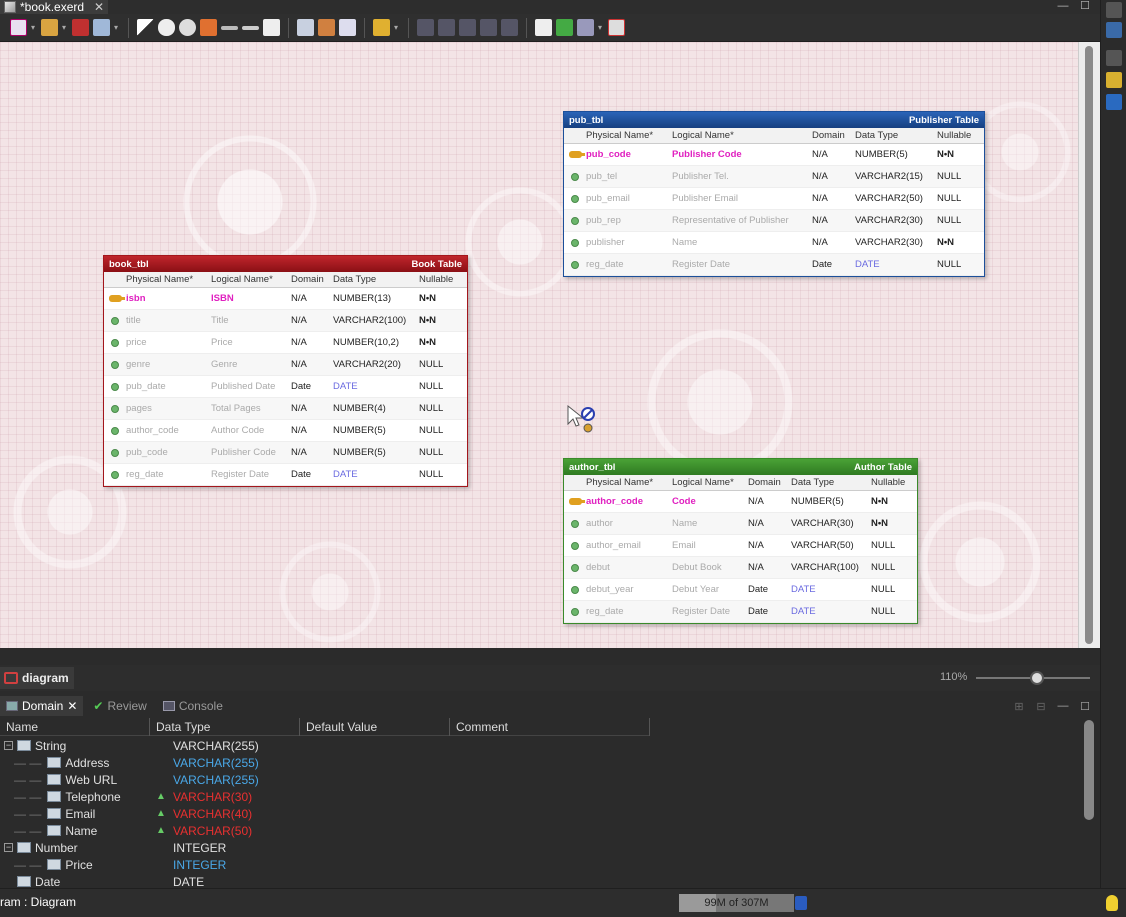 The width and height of the screenshot is (1126, 917). I want to click on model-tree-icon, so click(1114, 102).